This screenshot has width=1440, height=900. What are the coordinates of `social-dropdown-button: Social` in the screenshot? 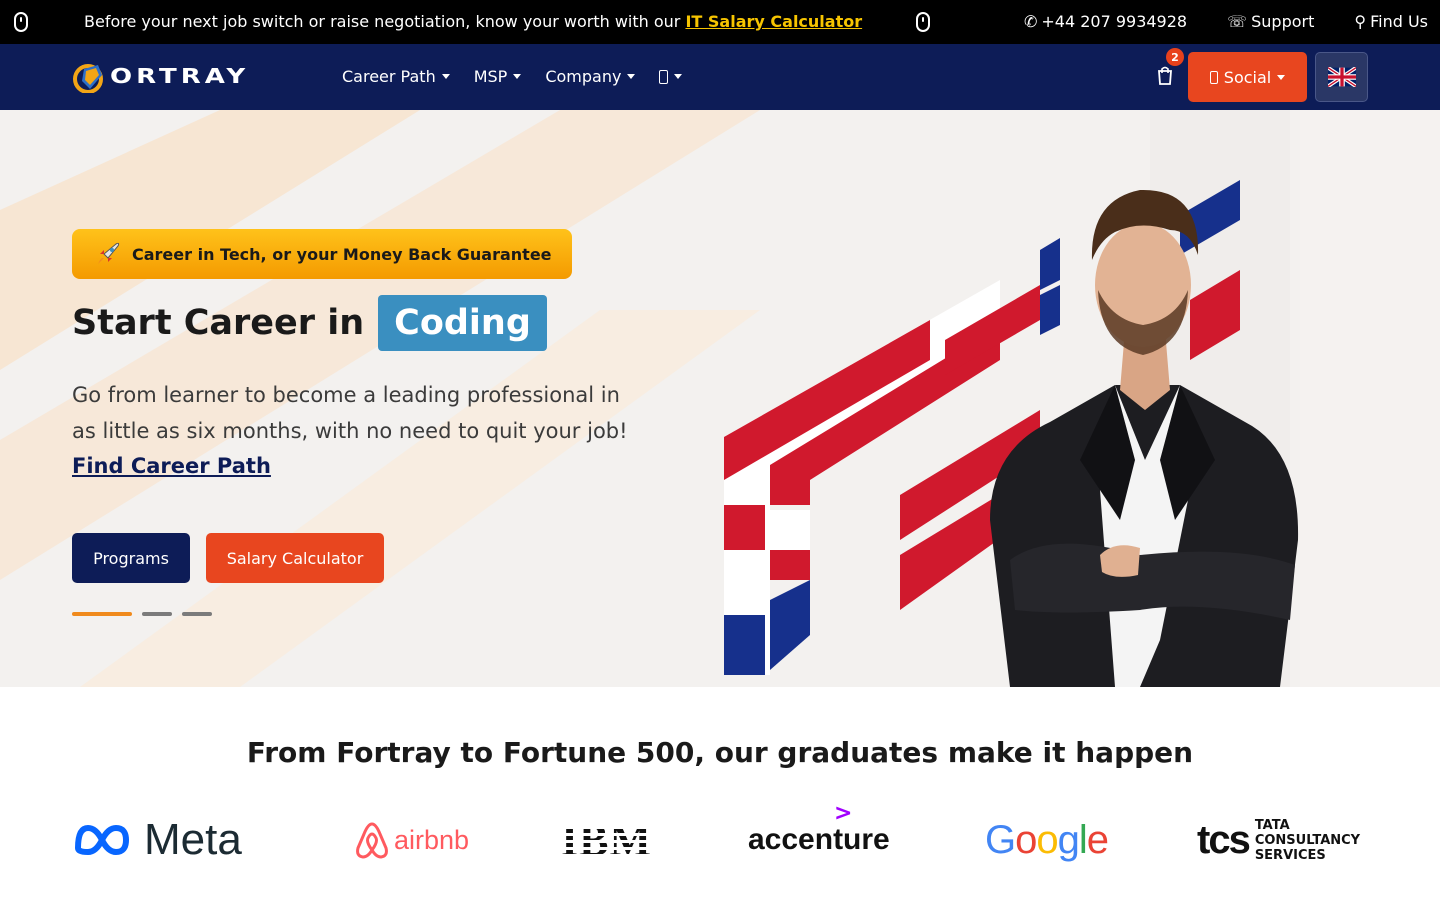 It's located at (1247, 77).